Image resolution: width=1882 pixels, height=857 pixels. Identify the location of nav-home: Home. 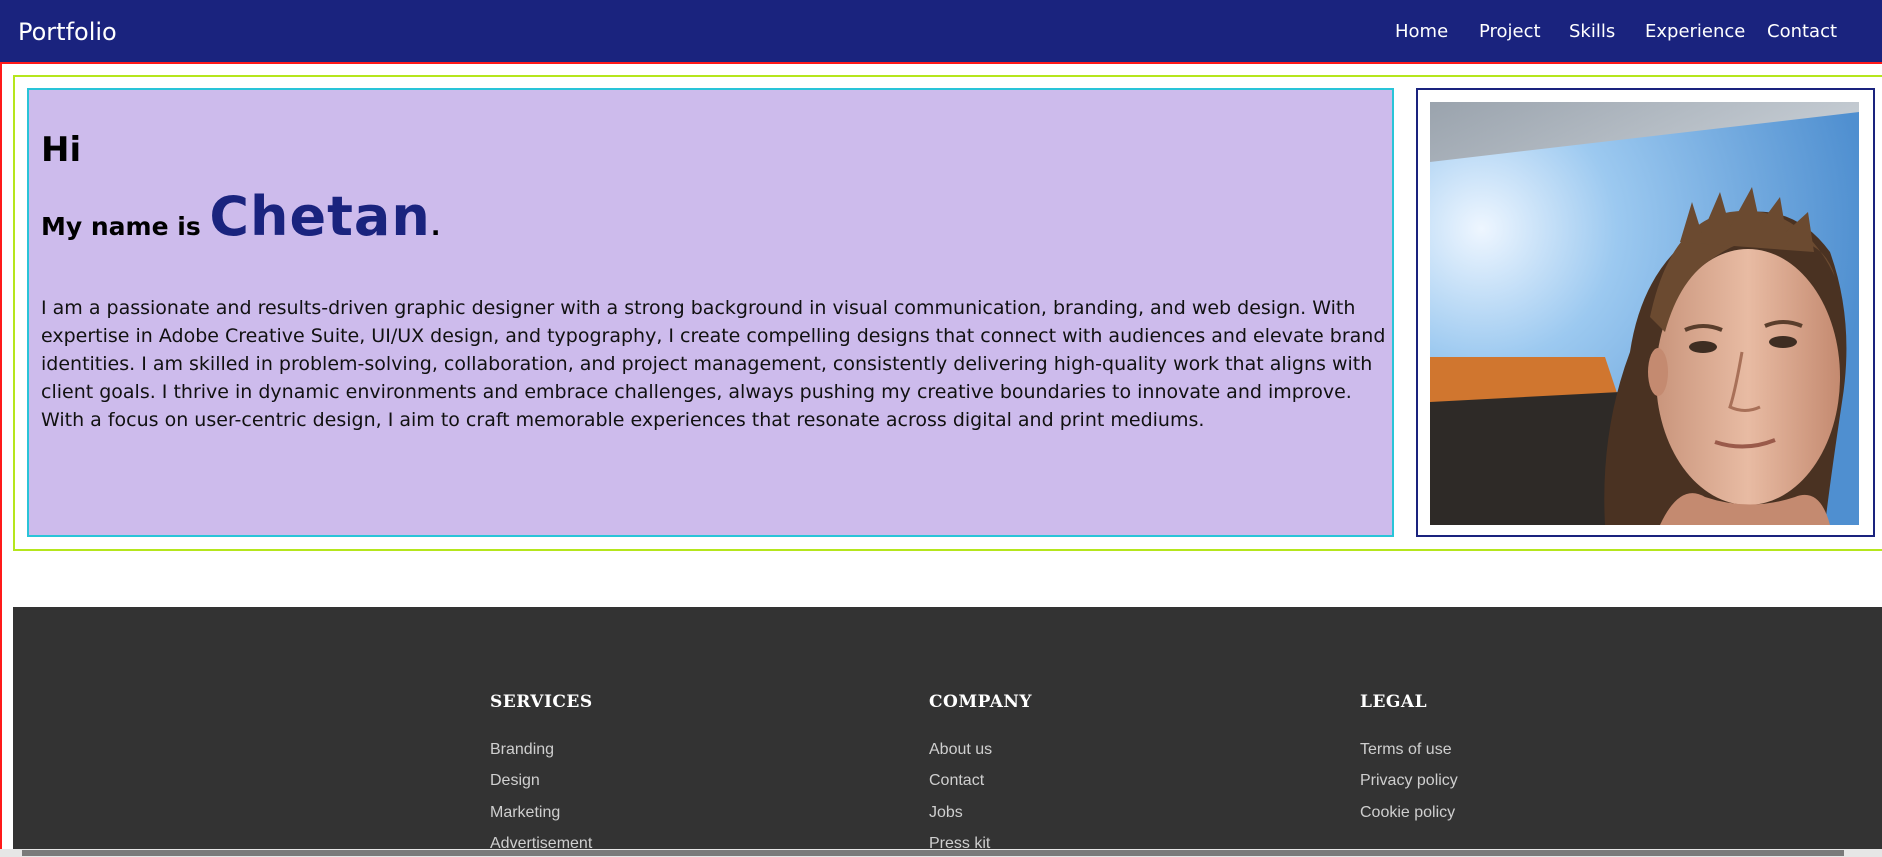
(1421, 32).